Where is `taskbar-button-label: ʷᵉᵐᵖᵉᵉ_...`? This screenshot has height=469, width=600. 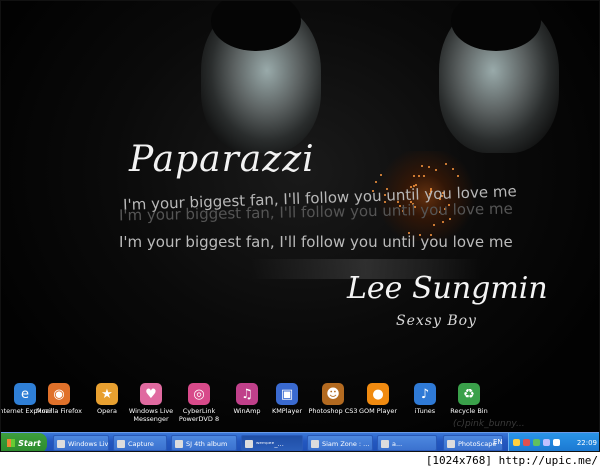 taskbar-button-label: ʷᵉᵐᵖᵉᵉ_... is located at coordinates (270, 444).